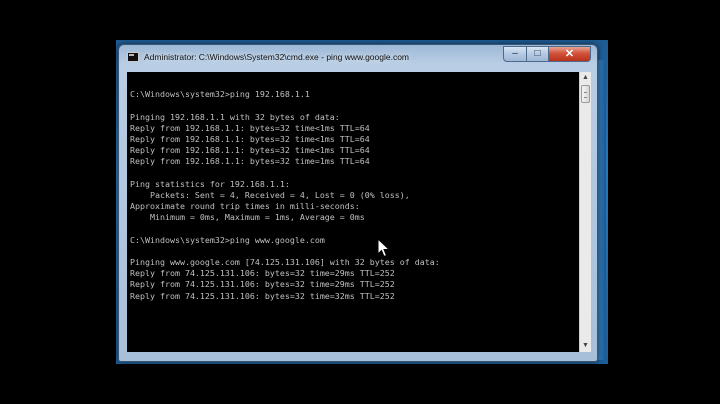 This screenshot has height=404, width=720. Describe the element at coordinates (585, 212) in the screenshot. I see `vertical-scrollbar: ▲ ▼` at that location.